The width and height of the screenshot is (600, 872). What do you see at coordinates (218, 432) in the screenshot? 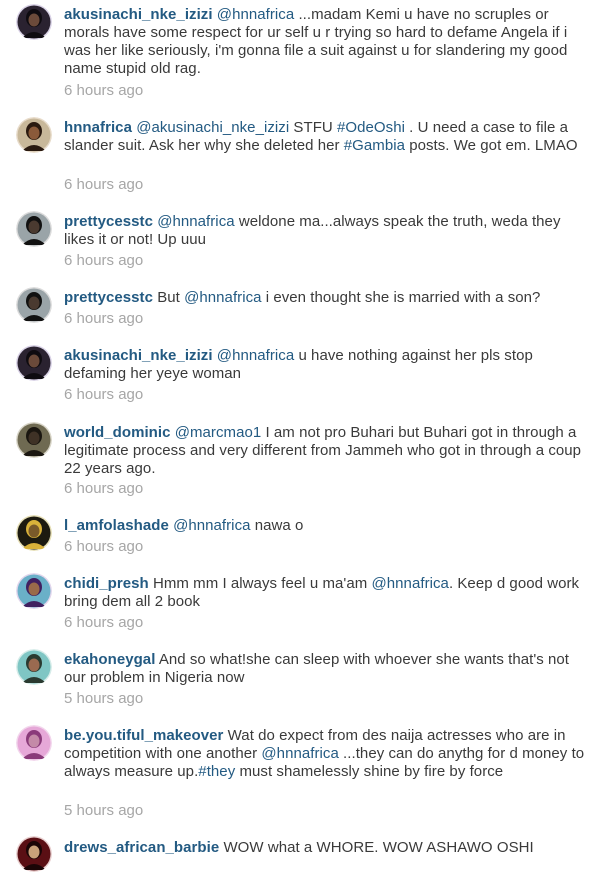
I see `mention-link: @marcmao1` at bounding box center [218, 432].